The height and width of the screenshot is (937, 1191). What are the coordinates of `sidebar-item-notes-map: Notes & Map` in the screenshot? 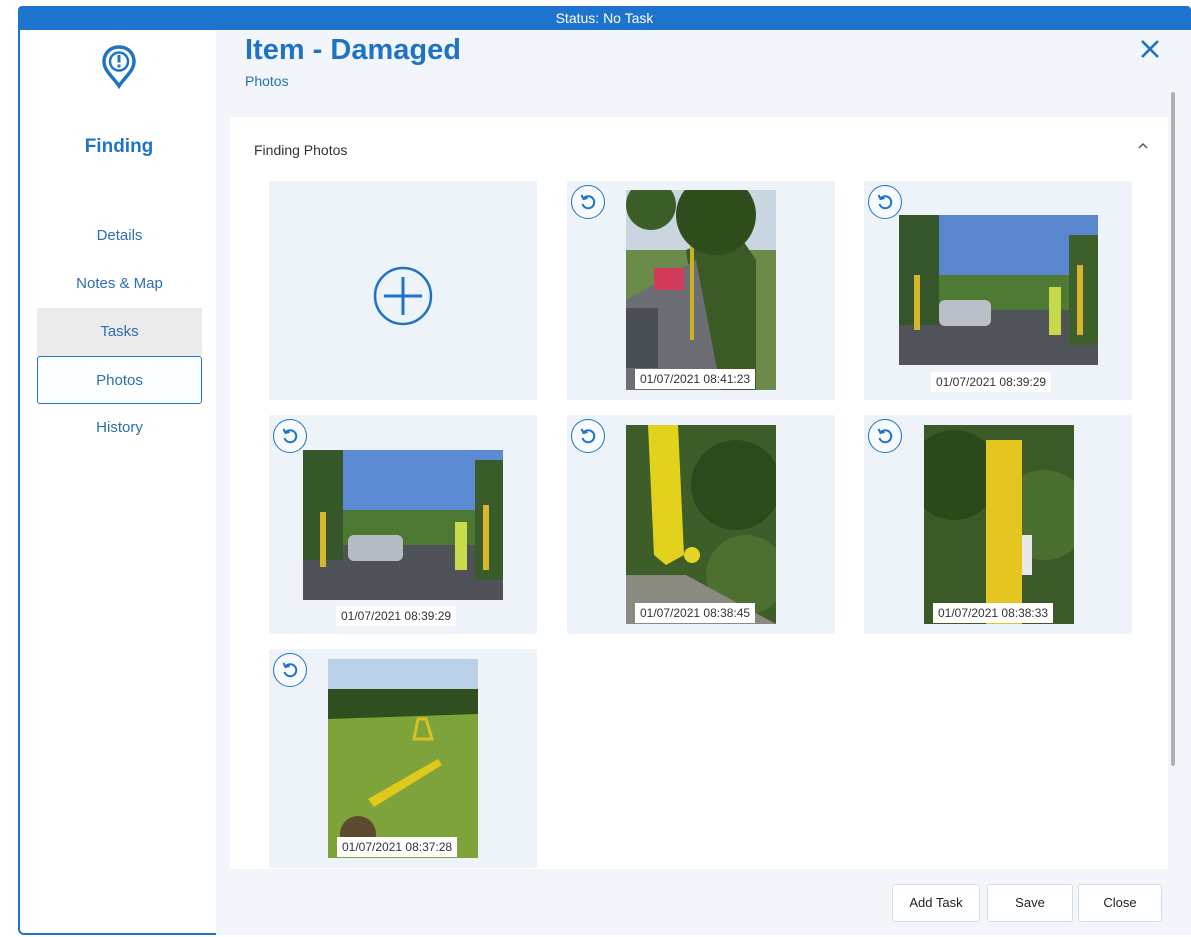 It's located at (119, 284).